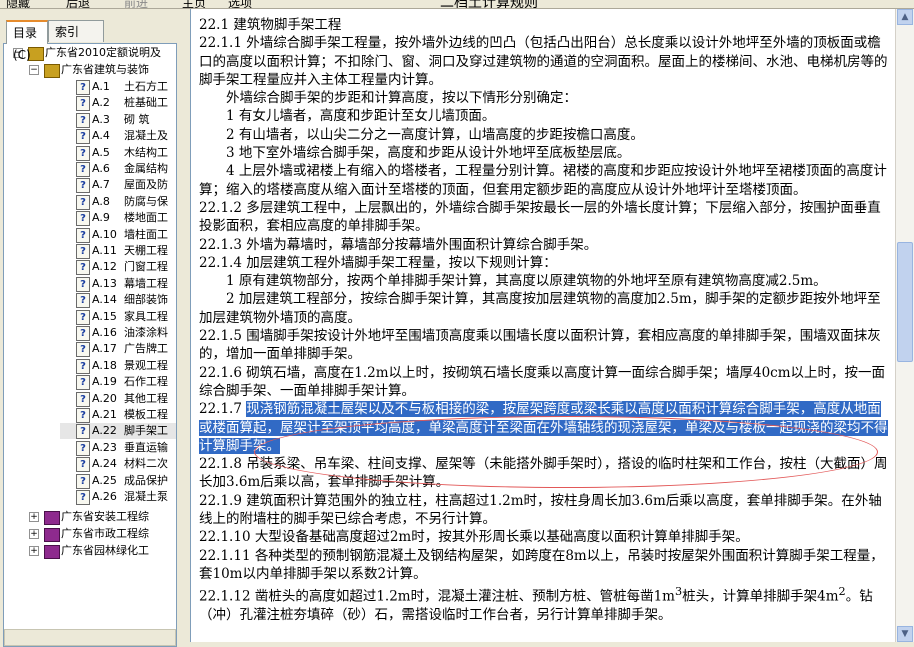 The image size is (914, 647). What do you see at coordinates (118, 431) in the screenshot?
I see `tree-item: ? A.22 脚手架工` at bounding box center [118, 431].